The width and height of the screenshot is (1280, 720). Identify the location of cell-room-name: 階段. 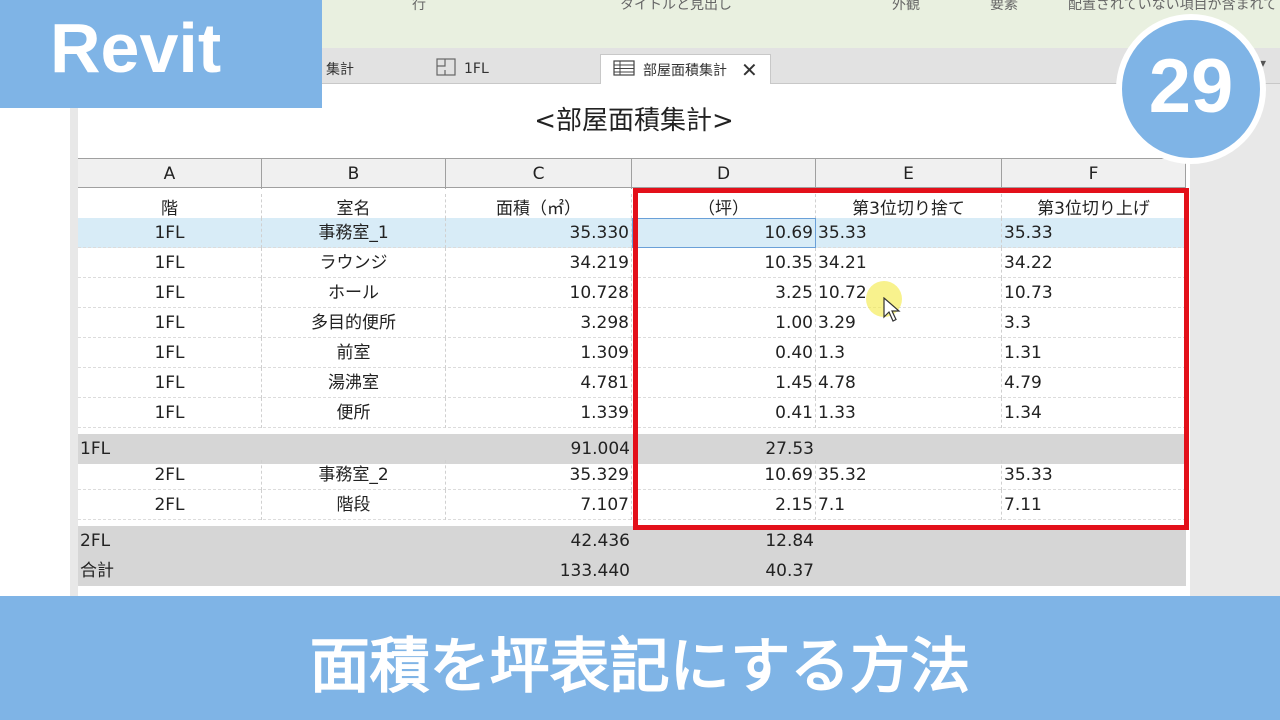
(354, 505).